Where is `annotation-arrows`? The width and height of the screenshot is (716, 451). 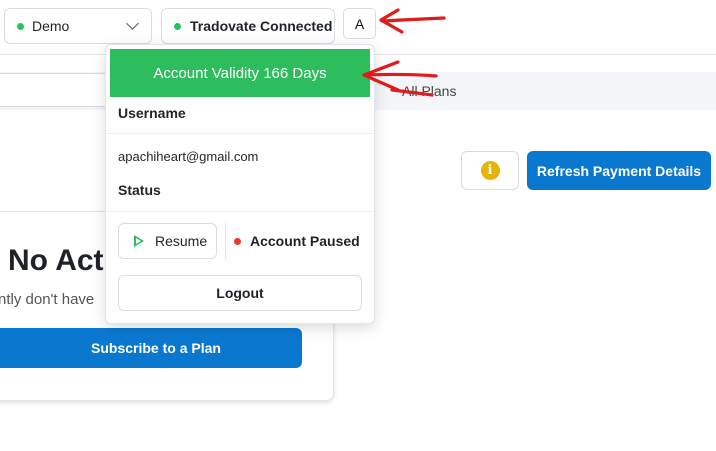
annotation-arrows is located at coordinates (404, 52).